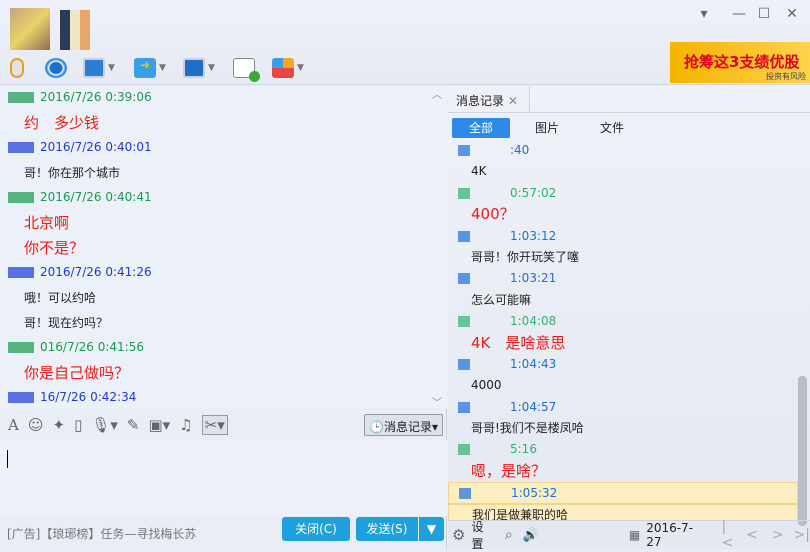 The image size is (810, 552). I want to click on screenshot-scissors-icon: ✂▾, so click(214, 425).